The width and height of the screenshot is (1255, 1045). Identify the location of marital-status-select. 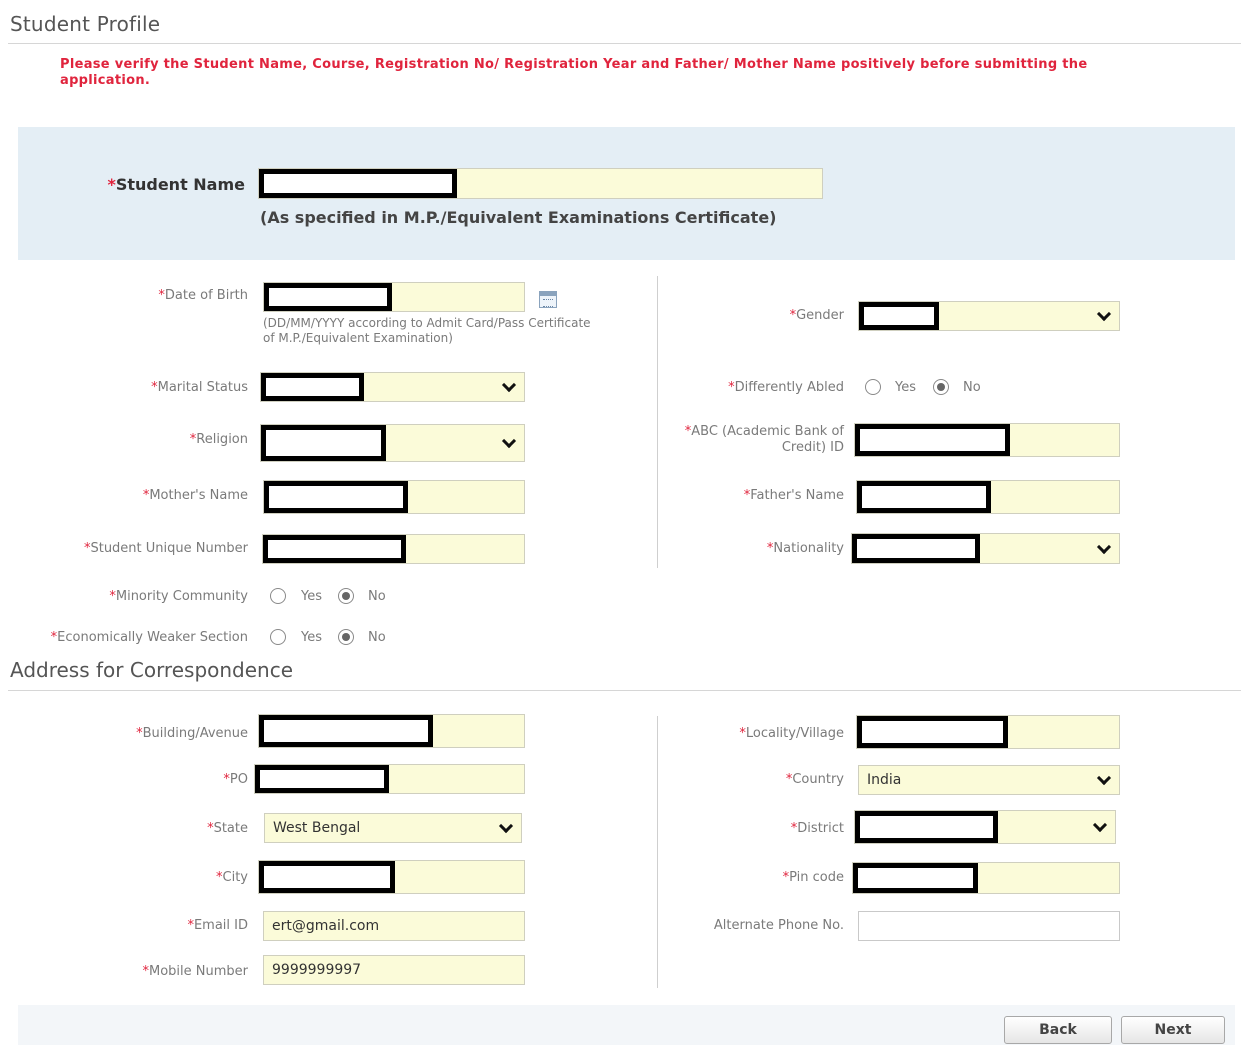
(392, 387).